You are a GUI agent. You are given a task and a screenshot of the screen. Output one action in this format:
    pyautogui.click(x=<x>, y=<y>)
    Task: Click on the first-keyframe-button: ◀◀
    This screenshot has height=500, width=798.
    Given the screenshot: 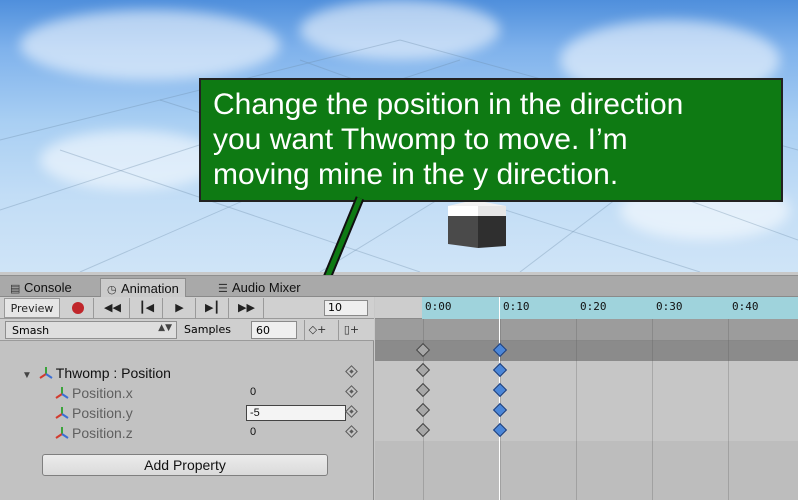 What is the action you would take?
    pyautogui.click(x=113, y=308)
    